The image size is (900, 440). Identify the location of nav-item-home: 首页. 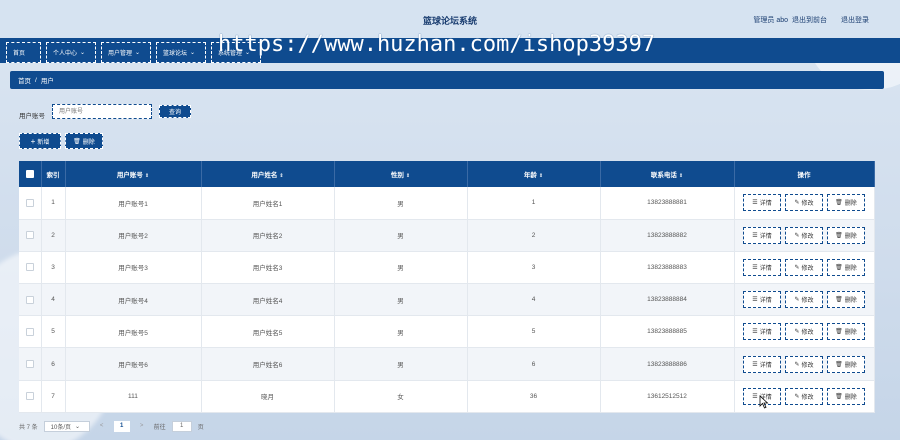
(23, 52).